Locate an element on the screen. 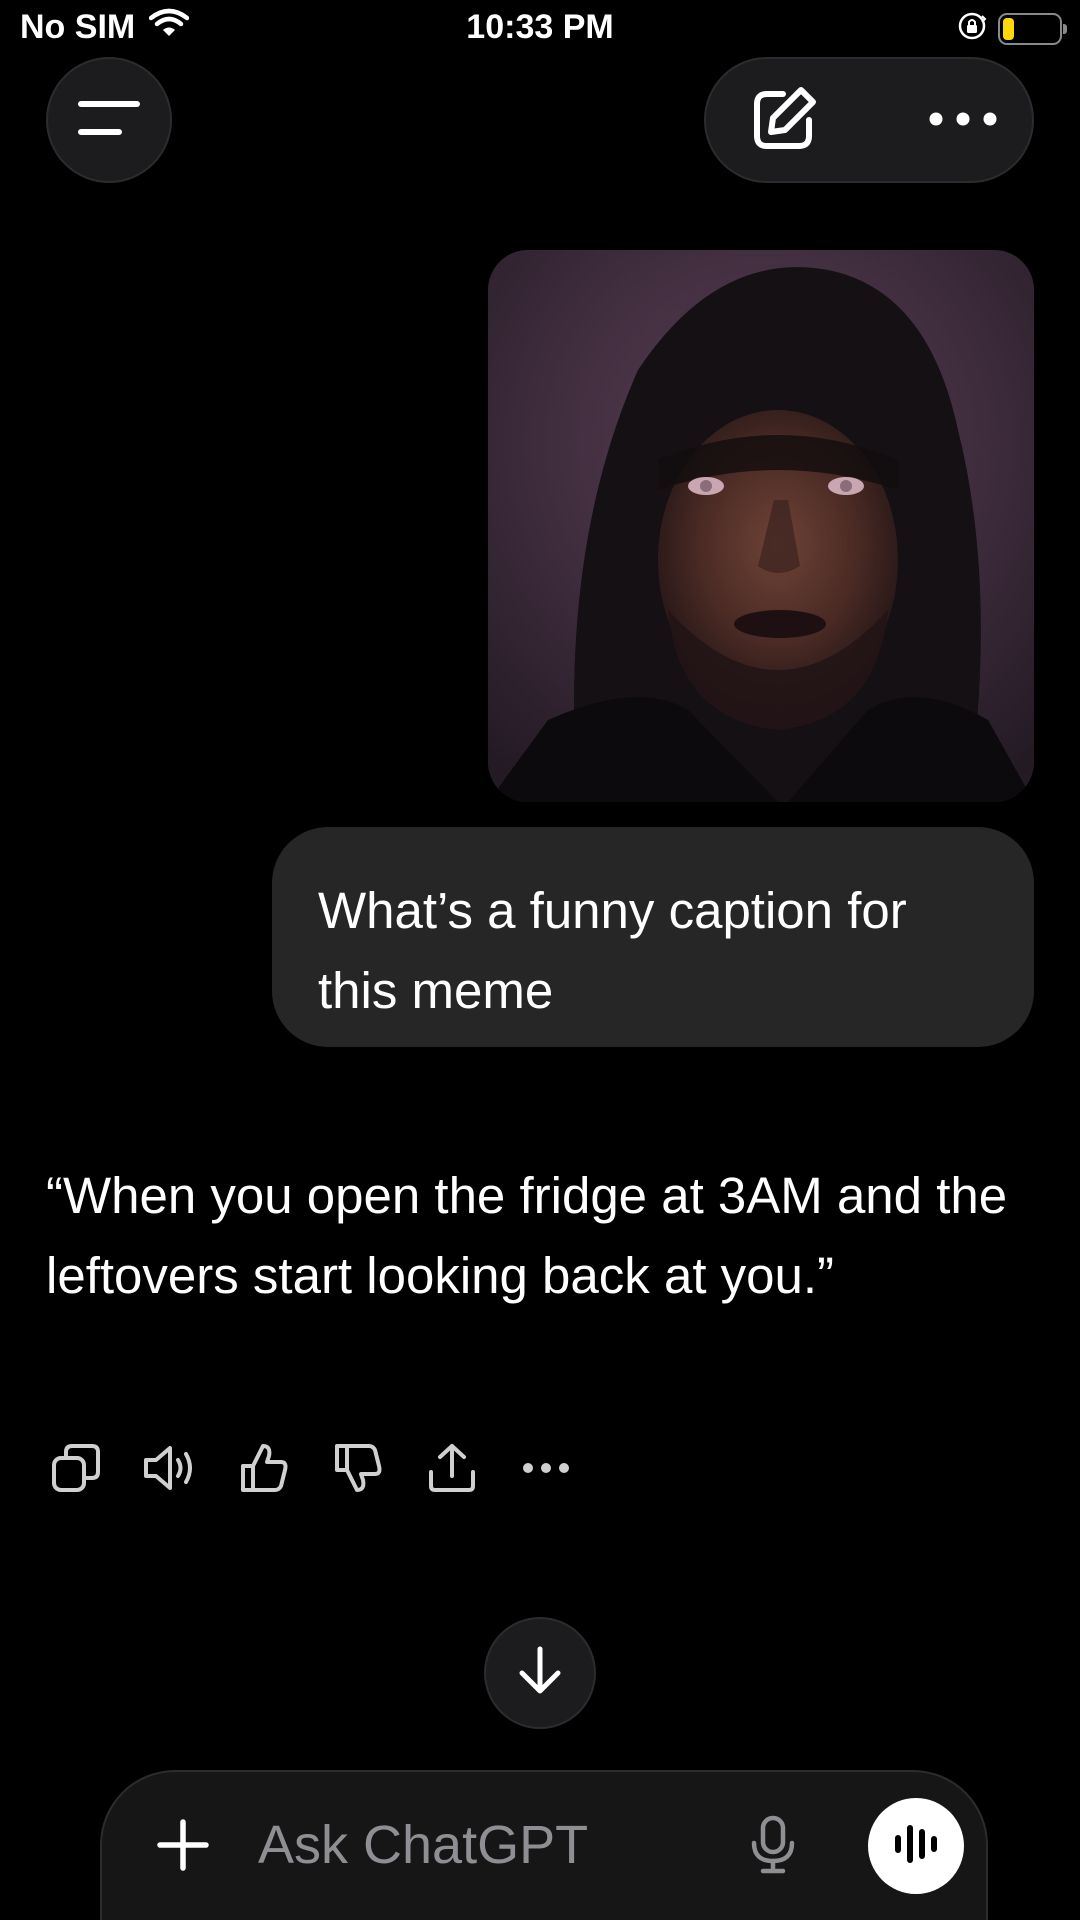 The height and width of the screenshot is (1920, 1080). battery-level is located at coordinates (1008, 28).